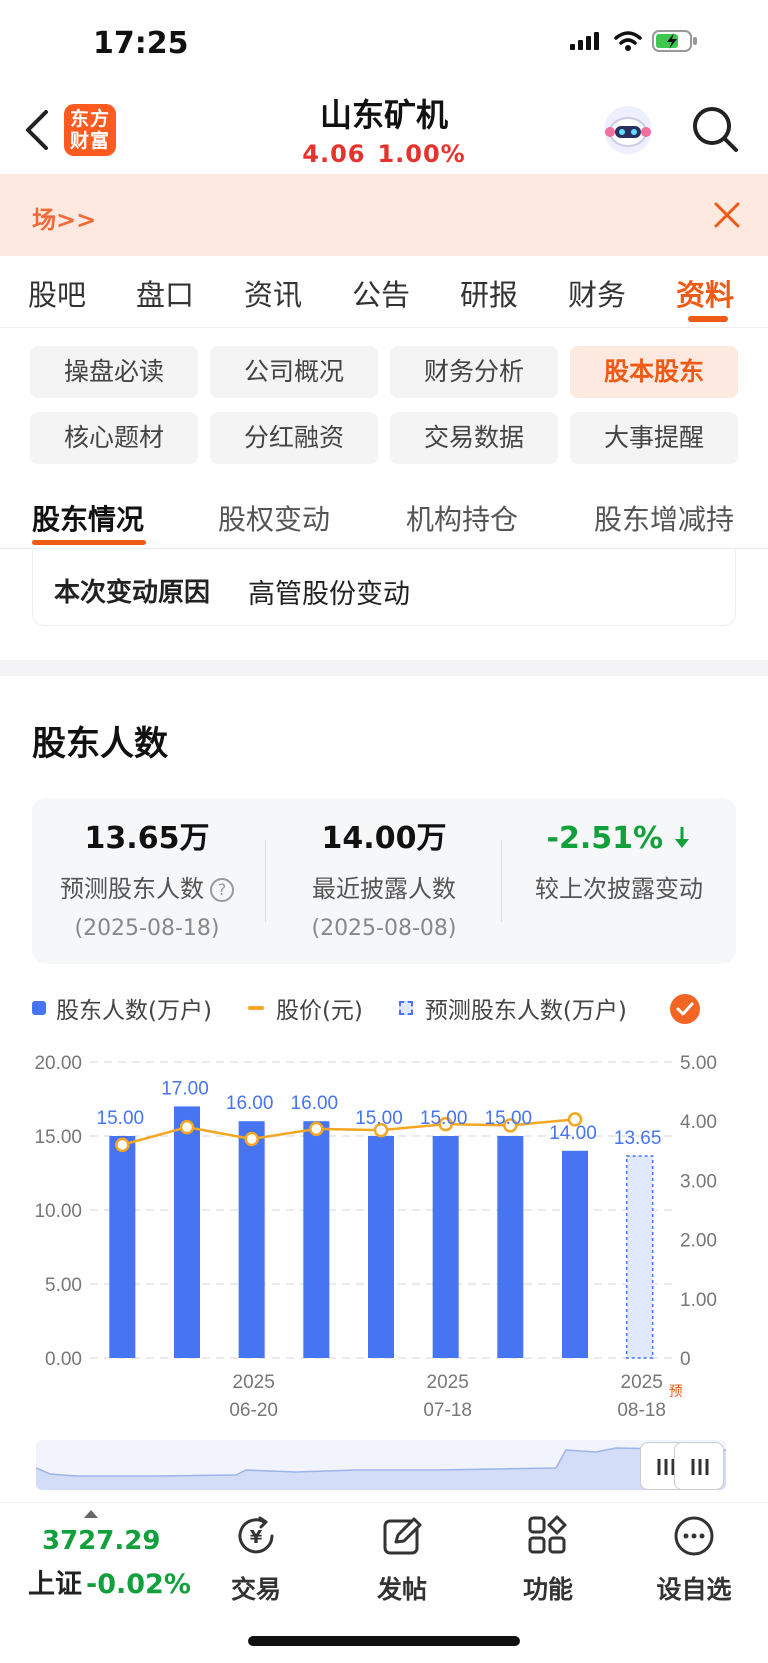  Describe the element at coordinates (384, 215) in the screenshot. I see `promo-banner` at that location.